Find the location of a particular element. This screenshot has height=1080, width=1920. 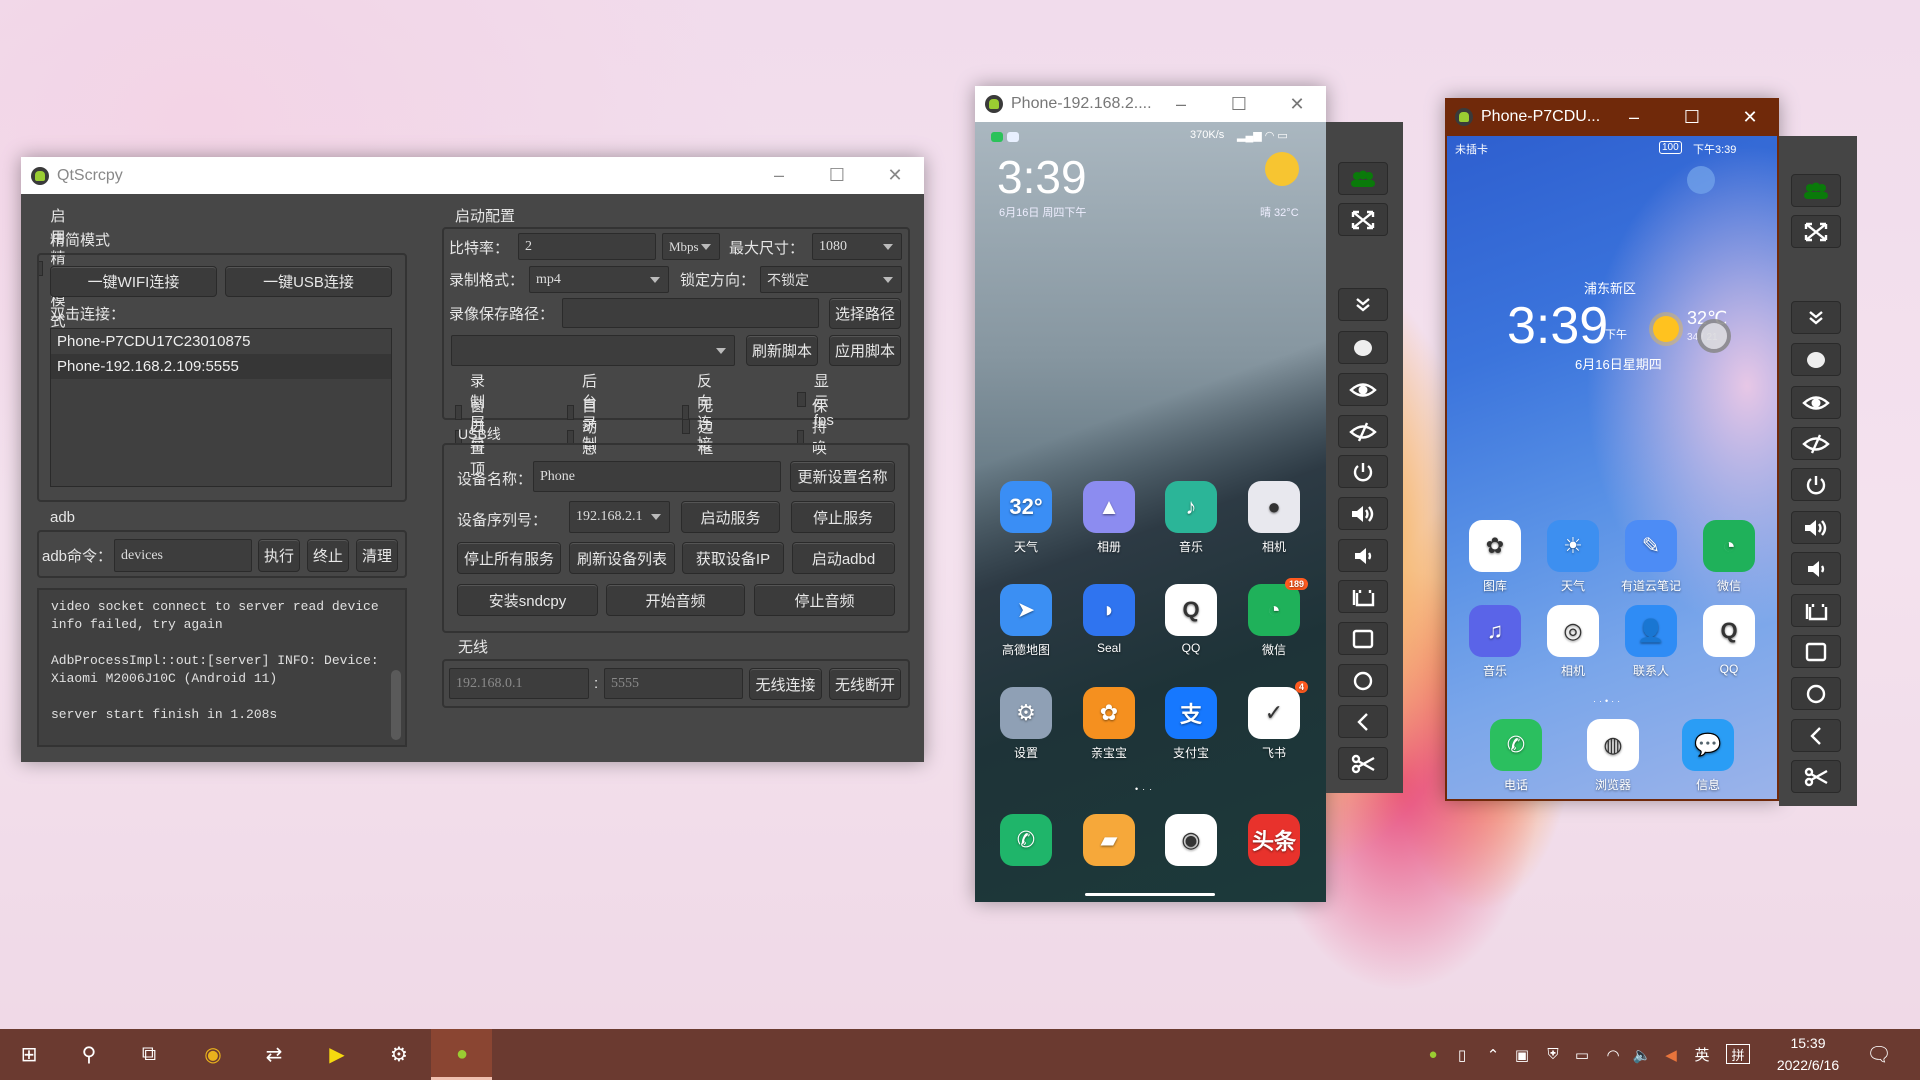

volume-down-button is located at coordinates (1363, 555).